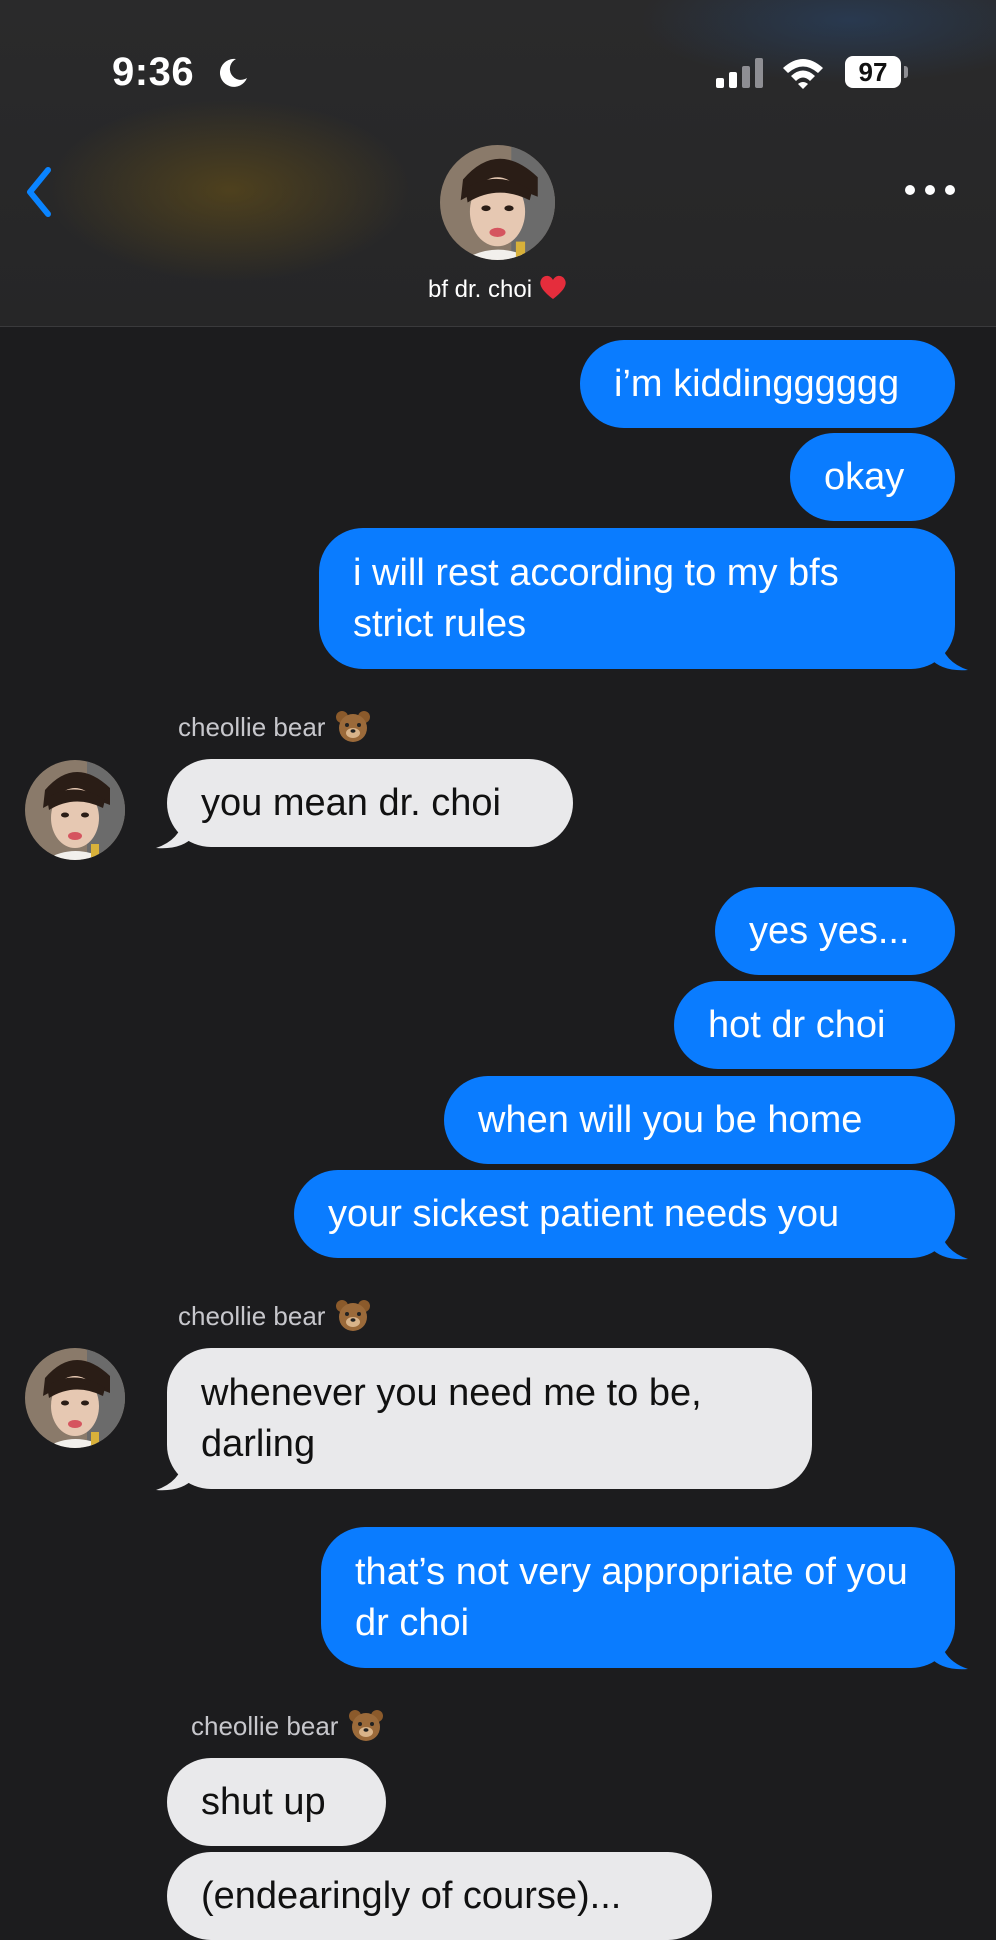 The image size is (996, 1940). I want to click on more-options-icon, so click(935, 190).